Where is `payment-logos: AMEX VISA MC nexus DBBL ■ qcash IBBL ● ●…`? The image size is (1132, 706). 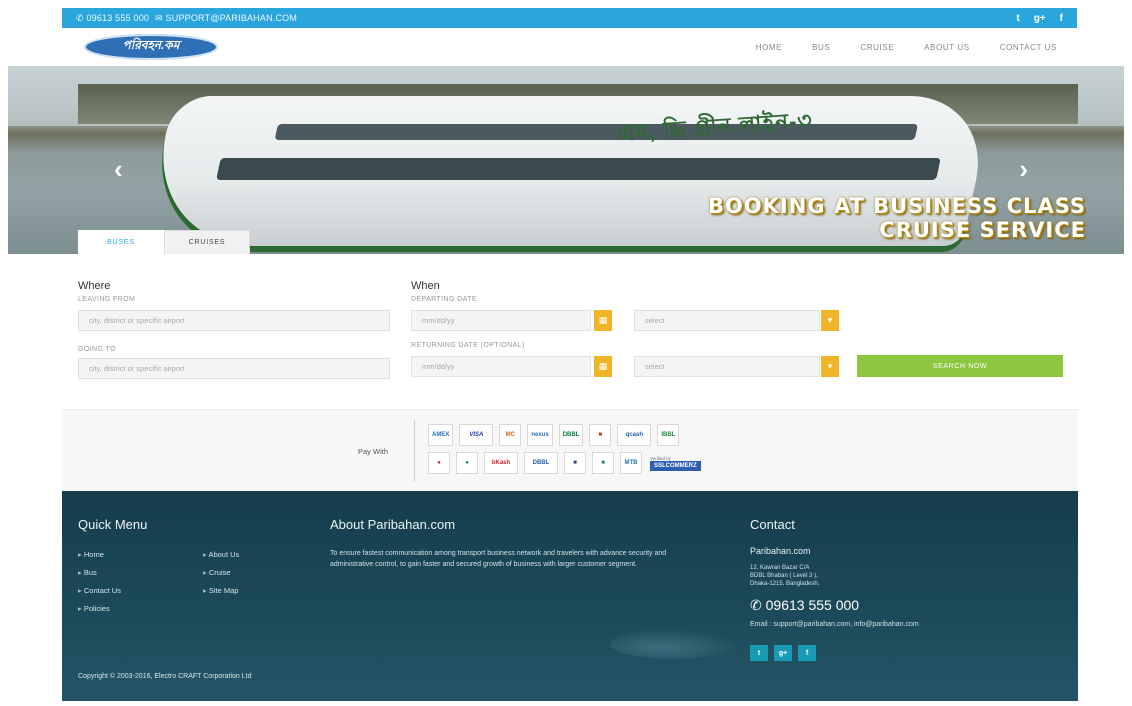 payment-logos: AMEX VISA MC nexus DBBL ■ qcash IBBL ● ●… is located at coordinates (628, 452).